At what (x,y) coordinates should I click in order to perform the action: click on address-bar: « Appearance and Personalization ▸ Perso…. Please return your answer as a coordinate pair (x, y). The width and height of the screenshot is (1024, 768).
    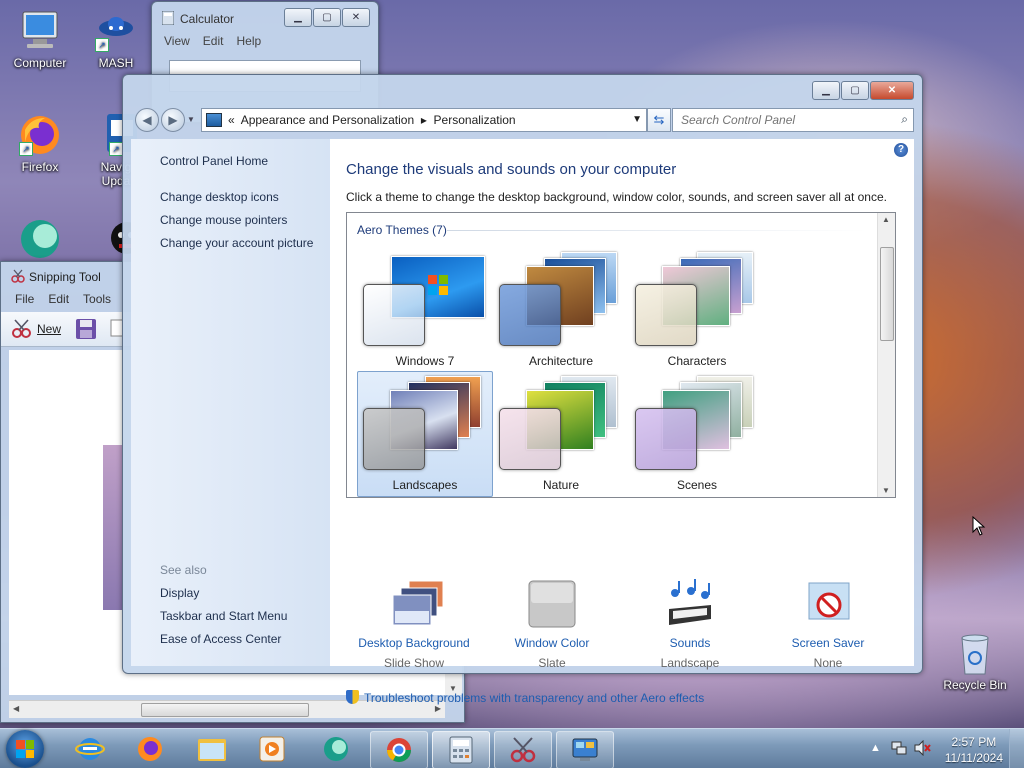
    Looking at the image, I should click on (424, 120).